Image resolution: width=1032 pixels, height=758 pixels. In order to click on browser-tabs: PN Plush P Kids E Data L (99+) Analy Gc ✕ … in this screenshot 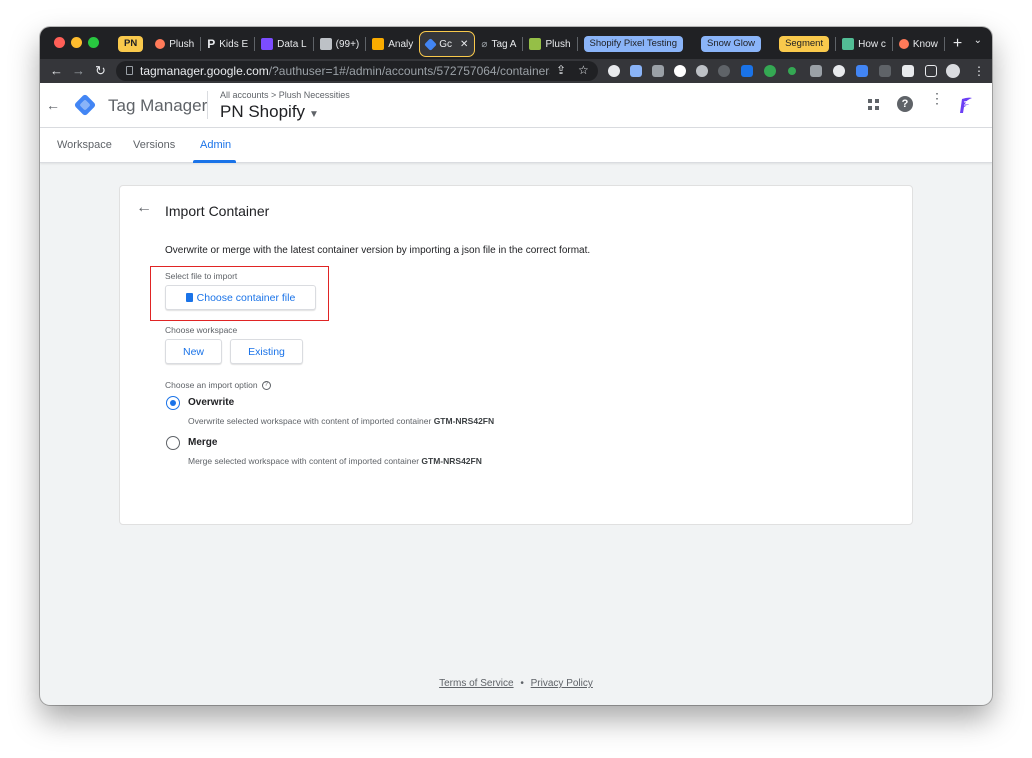, I will do `click(537, 44)`.